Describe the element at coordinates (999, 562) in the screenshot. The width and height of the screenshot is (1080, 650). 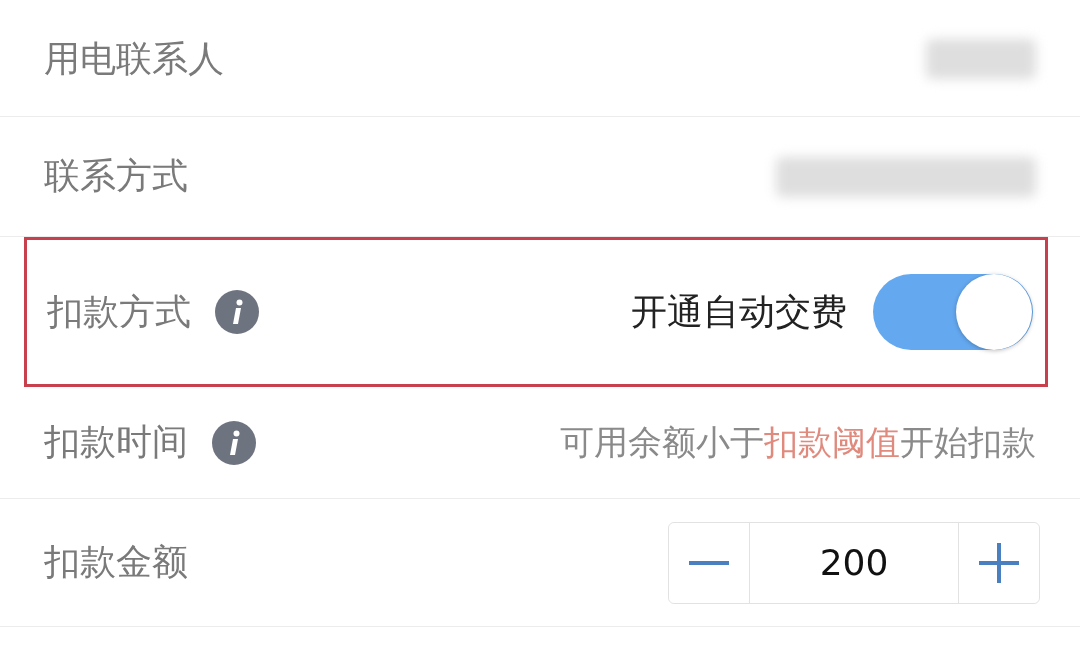
I see `plus-icon` at that location.